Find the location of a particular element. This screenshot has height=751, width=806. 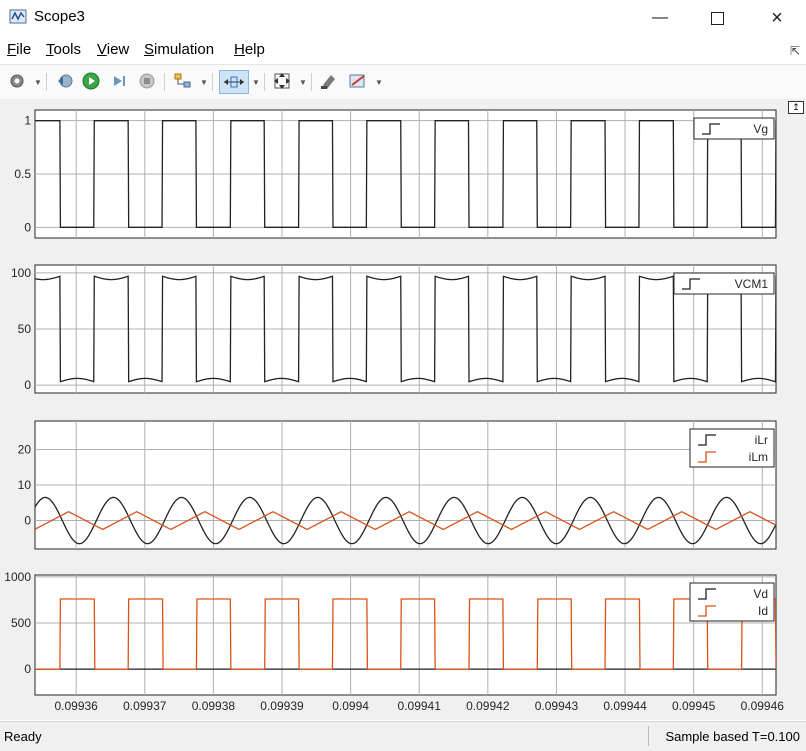

autoscale-button is located at coordinates (282, 81).